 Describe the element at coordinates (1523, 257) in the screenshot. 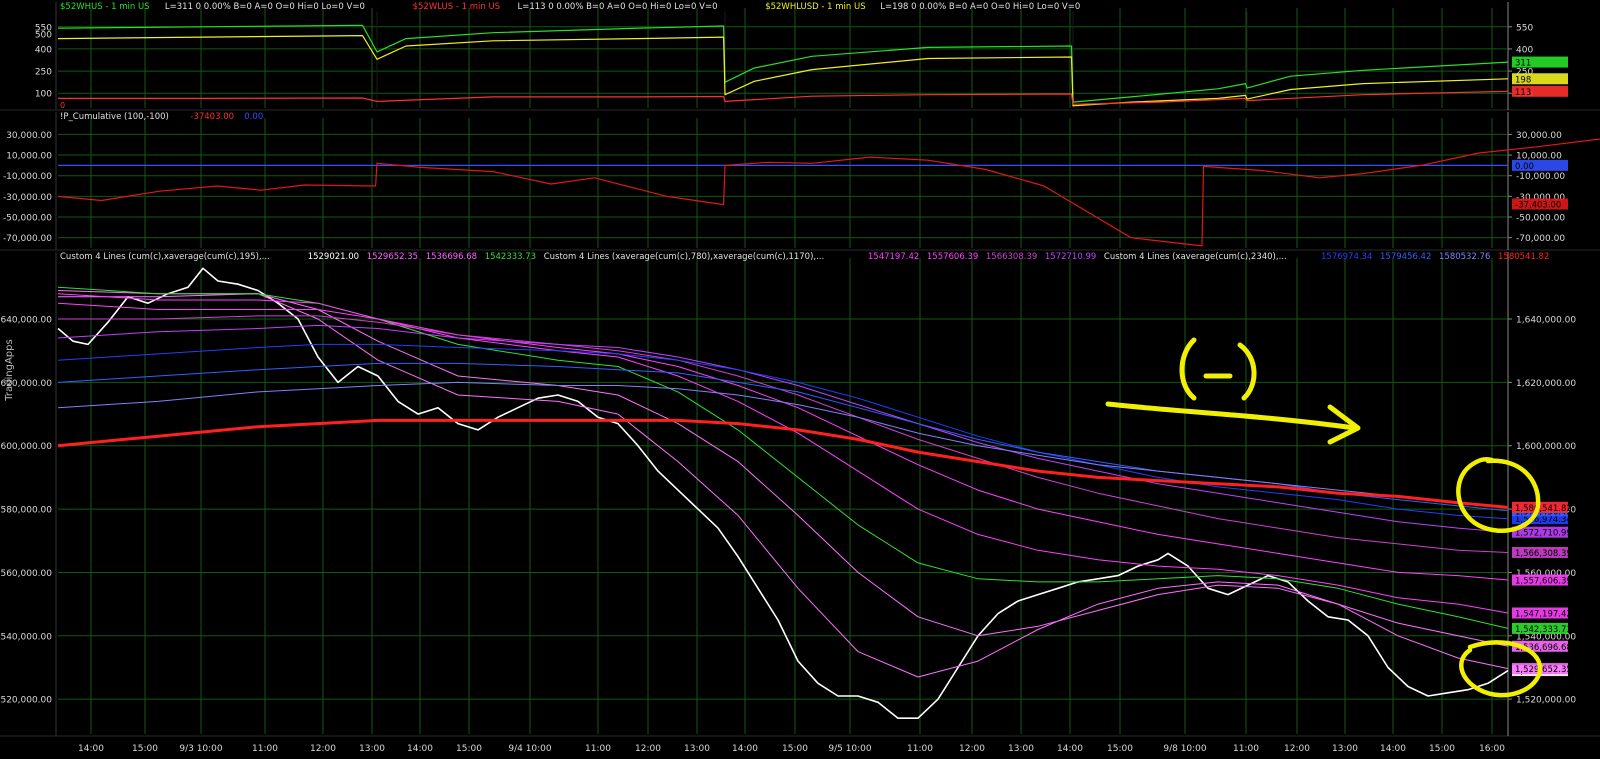

I see `panel-header-item: 1580541.82` at that location.